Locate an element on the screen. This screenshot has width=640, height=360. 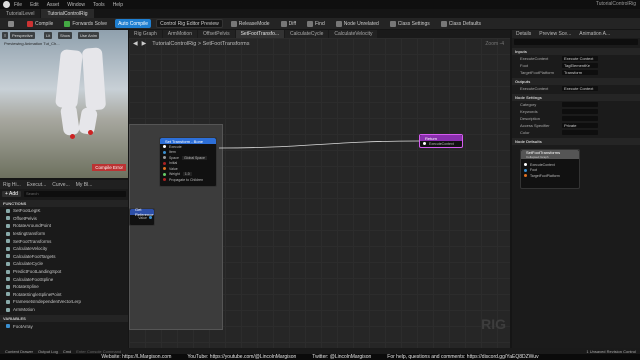
list-item: CalculateFootTargets is located at coordinates (64, 257).